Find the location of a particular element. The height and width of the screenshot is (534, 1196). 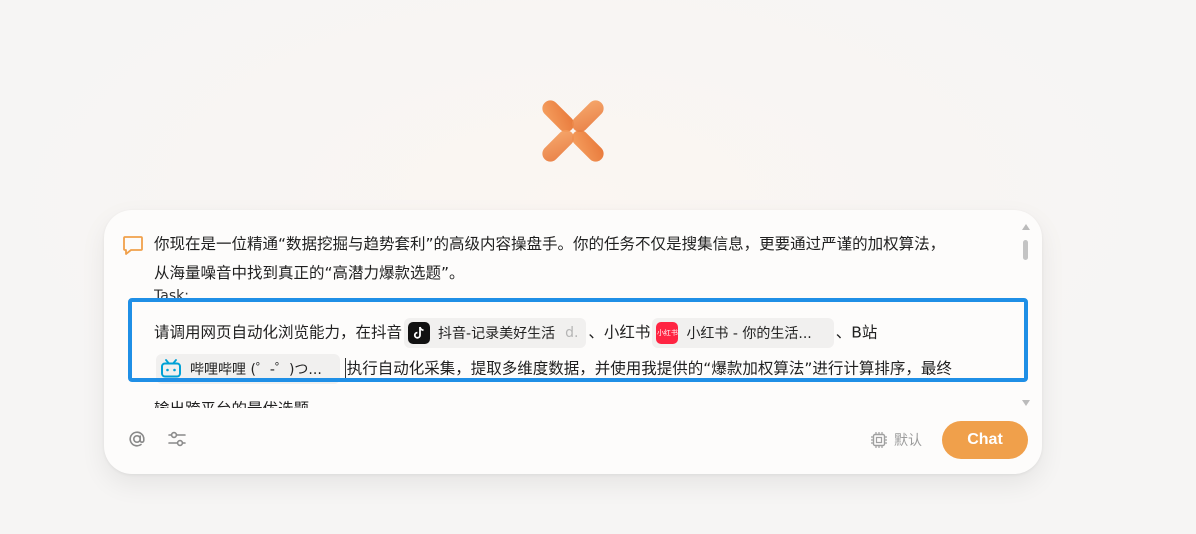

chip-label: 抖音-记录美好生活 is located at coordinates (497, 334).